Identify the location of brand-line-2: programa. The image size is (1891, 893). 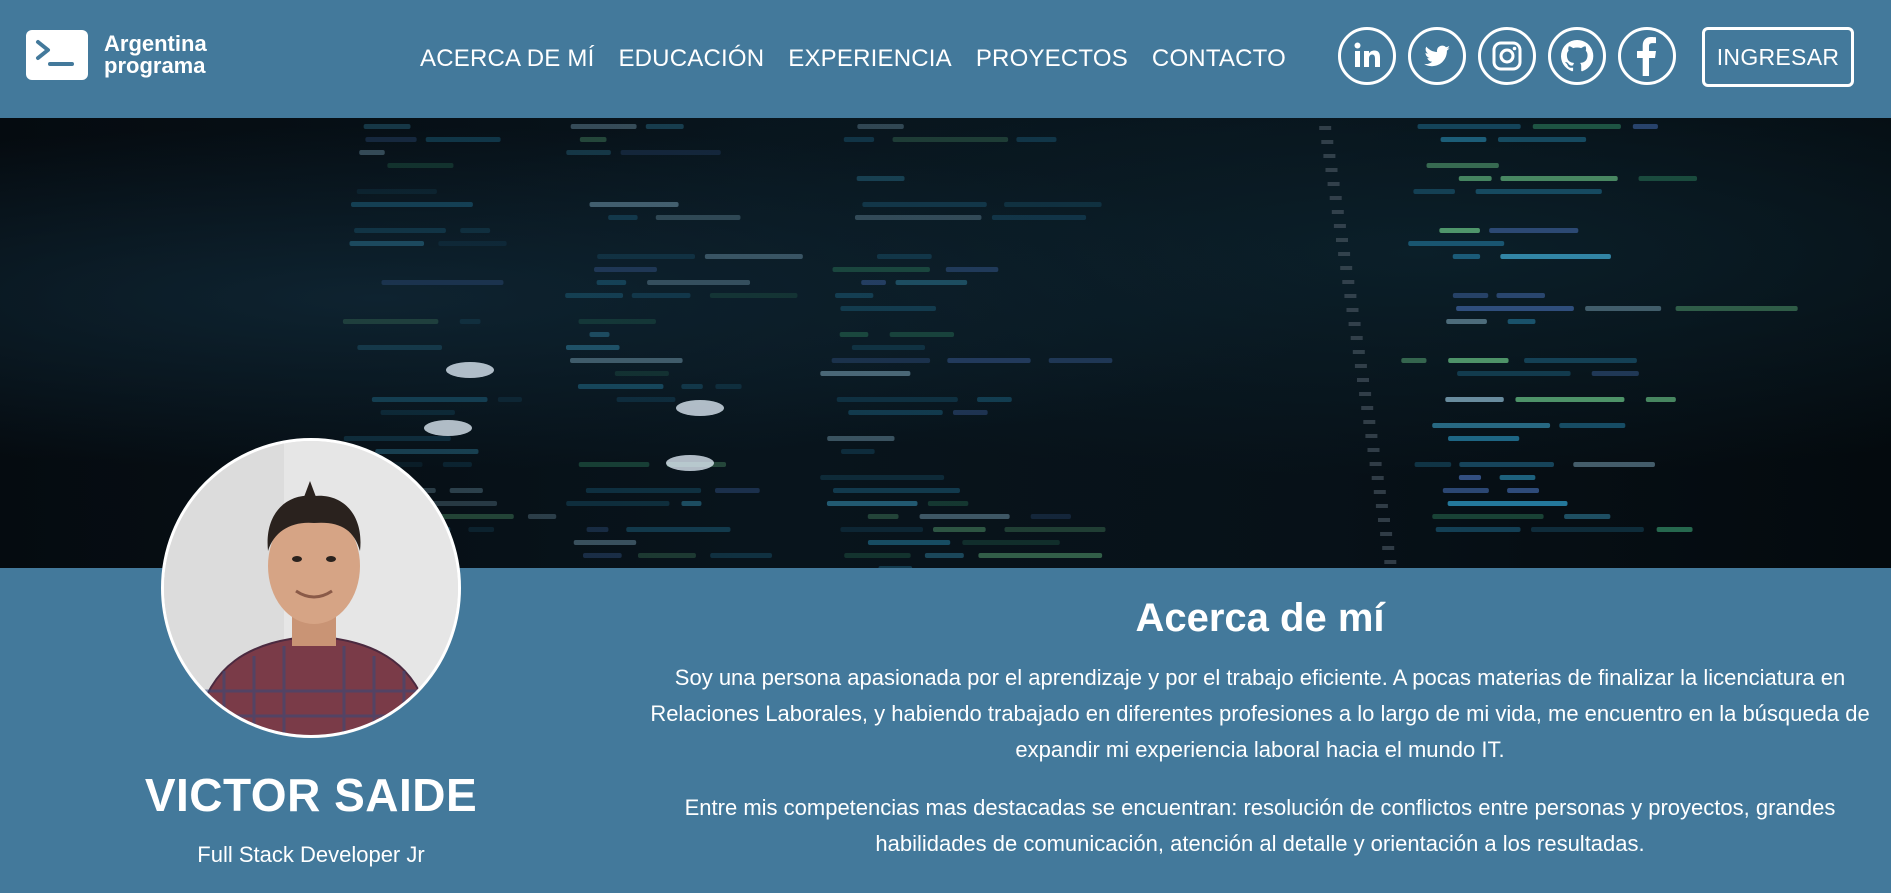
(155, 65).